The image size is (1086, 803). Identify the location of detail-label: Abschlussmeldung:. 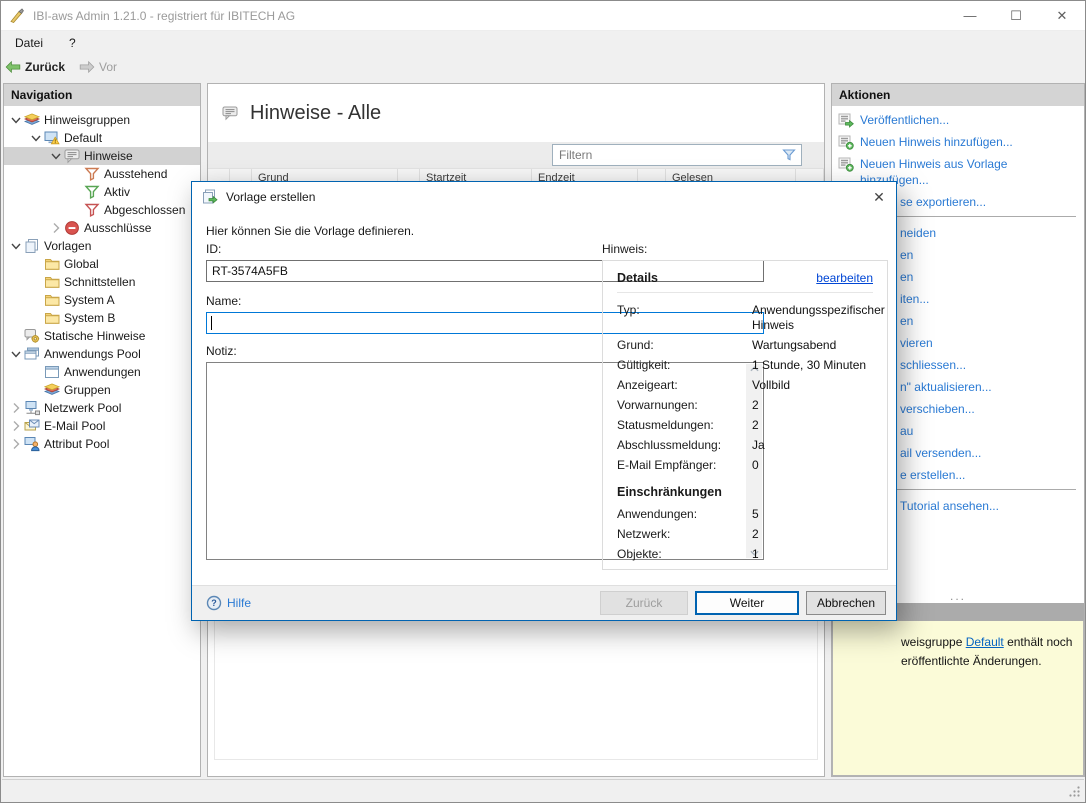
(669, 445).